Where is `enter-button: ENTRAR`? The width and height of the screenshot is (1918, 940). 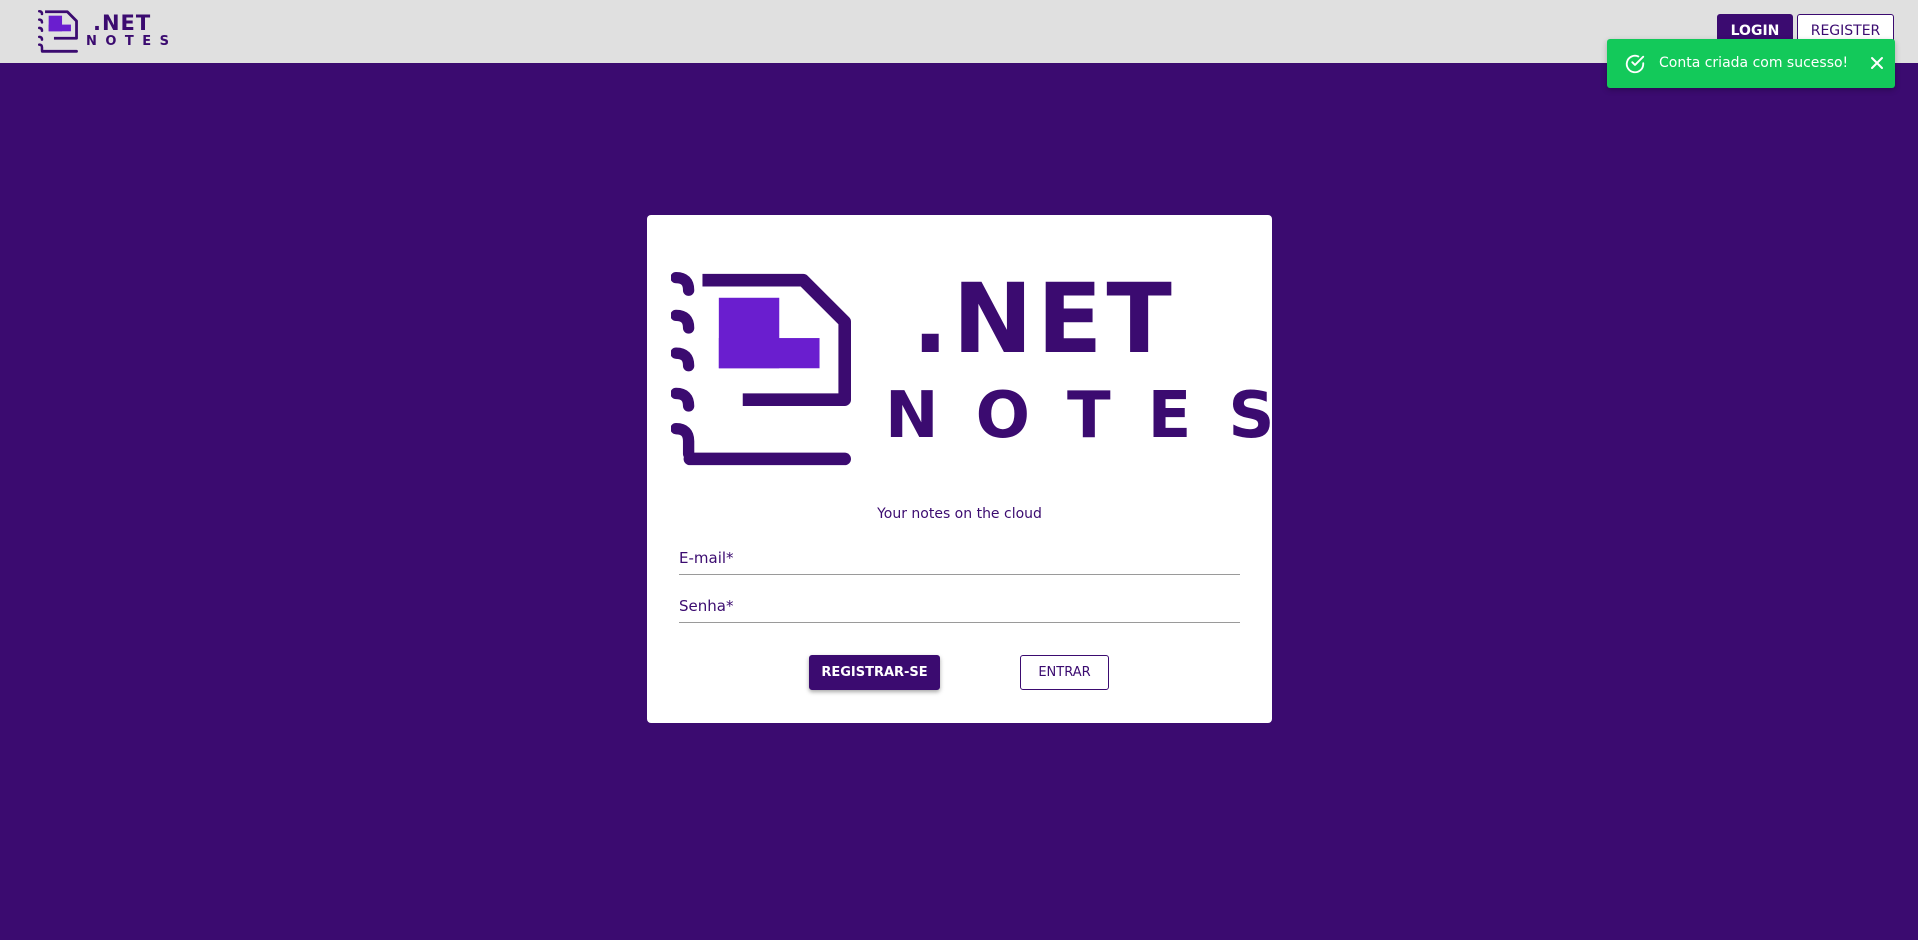
enter-button: ENTRAR is located at coordinates (1064, 672).